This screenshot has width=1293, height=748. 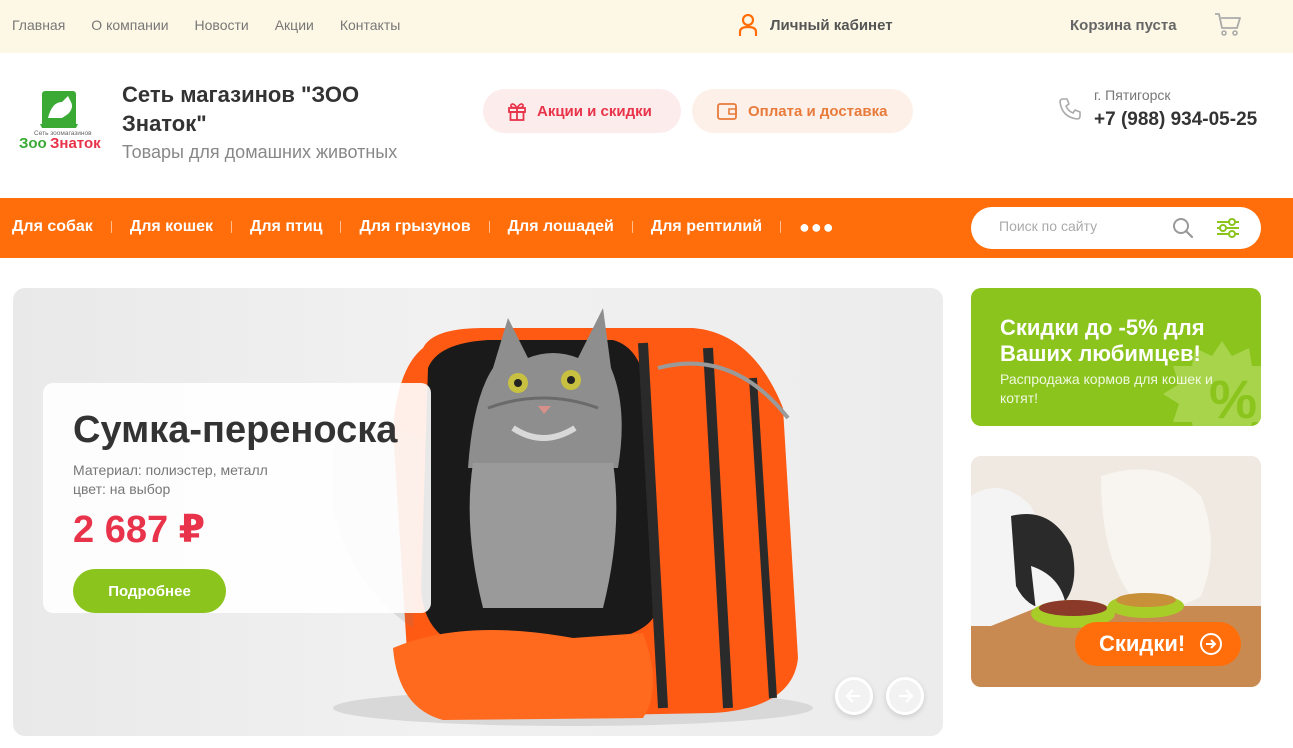 I want to click on account-link: Личный кабинет, so click(x=815, y=25).